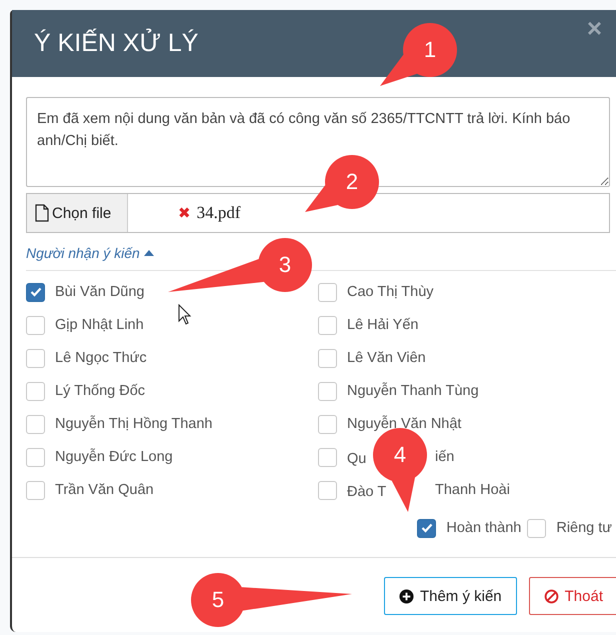 This screenshot has height=635, width=616. Describe the element at coordinates (584, 528) in the screenshot. I see `option-label: Riêng tư` at that location.